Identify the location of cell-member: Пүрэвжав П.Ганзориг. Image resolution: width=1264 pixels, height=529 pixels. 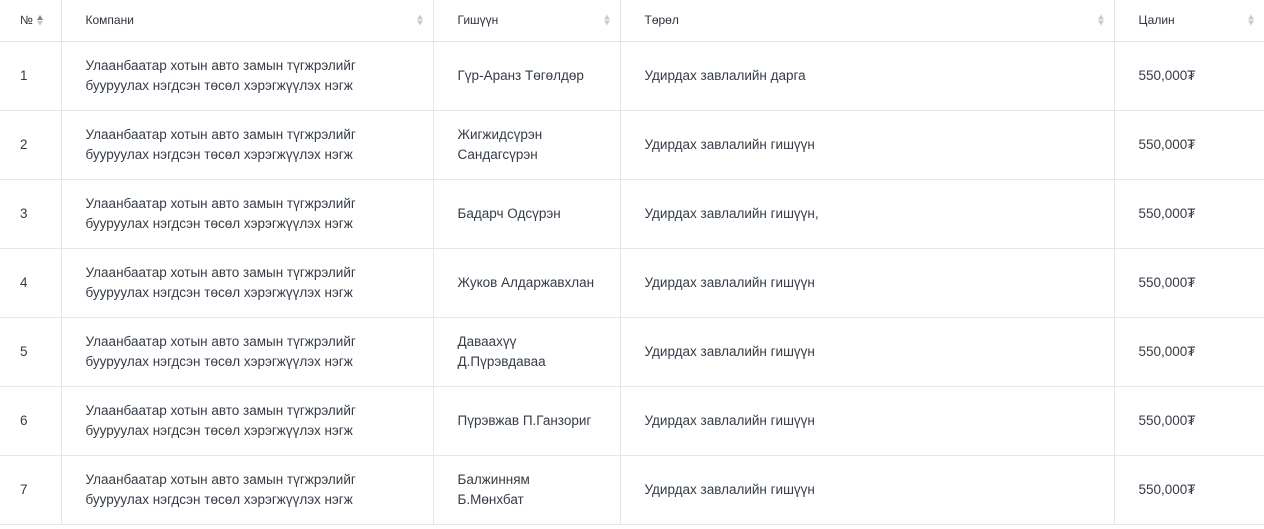
(527, 421).